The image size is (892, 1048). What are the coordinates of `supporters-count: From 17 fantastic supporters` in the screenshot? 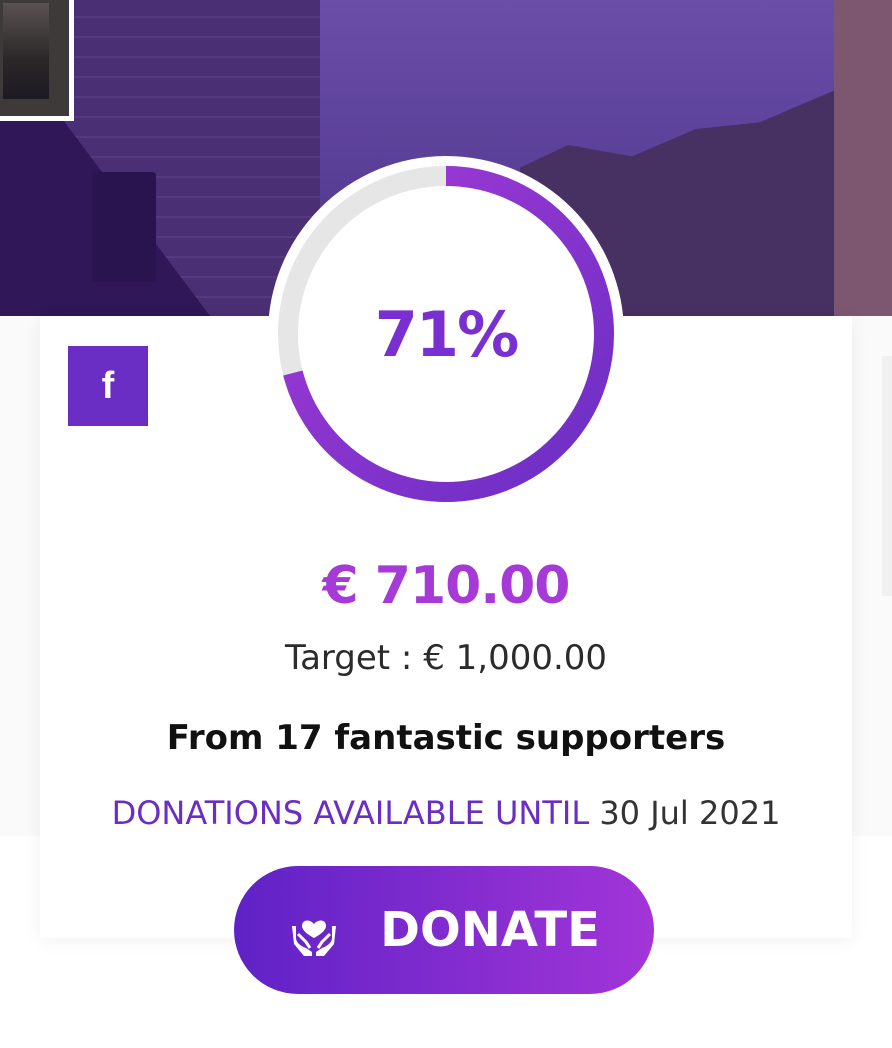 It's located at (446, 738).